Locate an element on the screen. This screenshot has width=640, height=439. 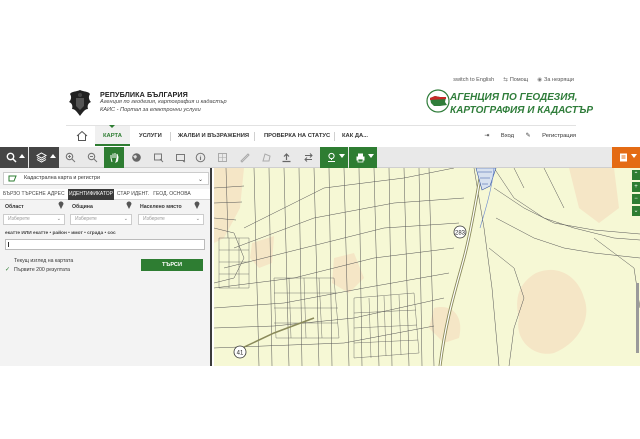
upload-button is located at coordinates (286, 157).